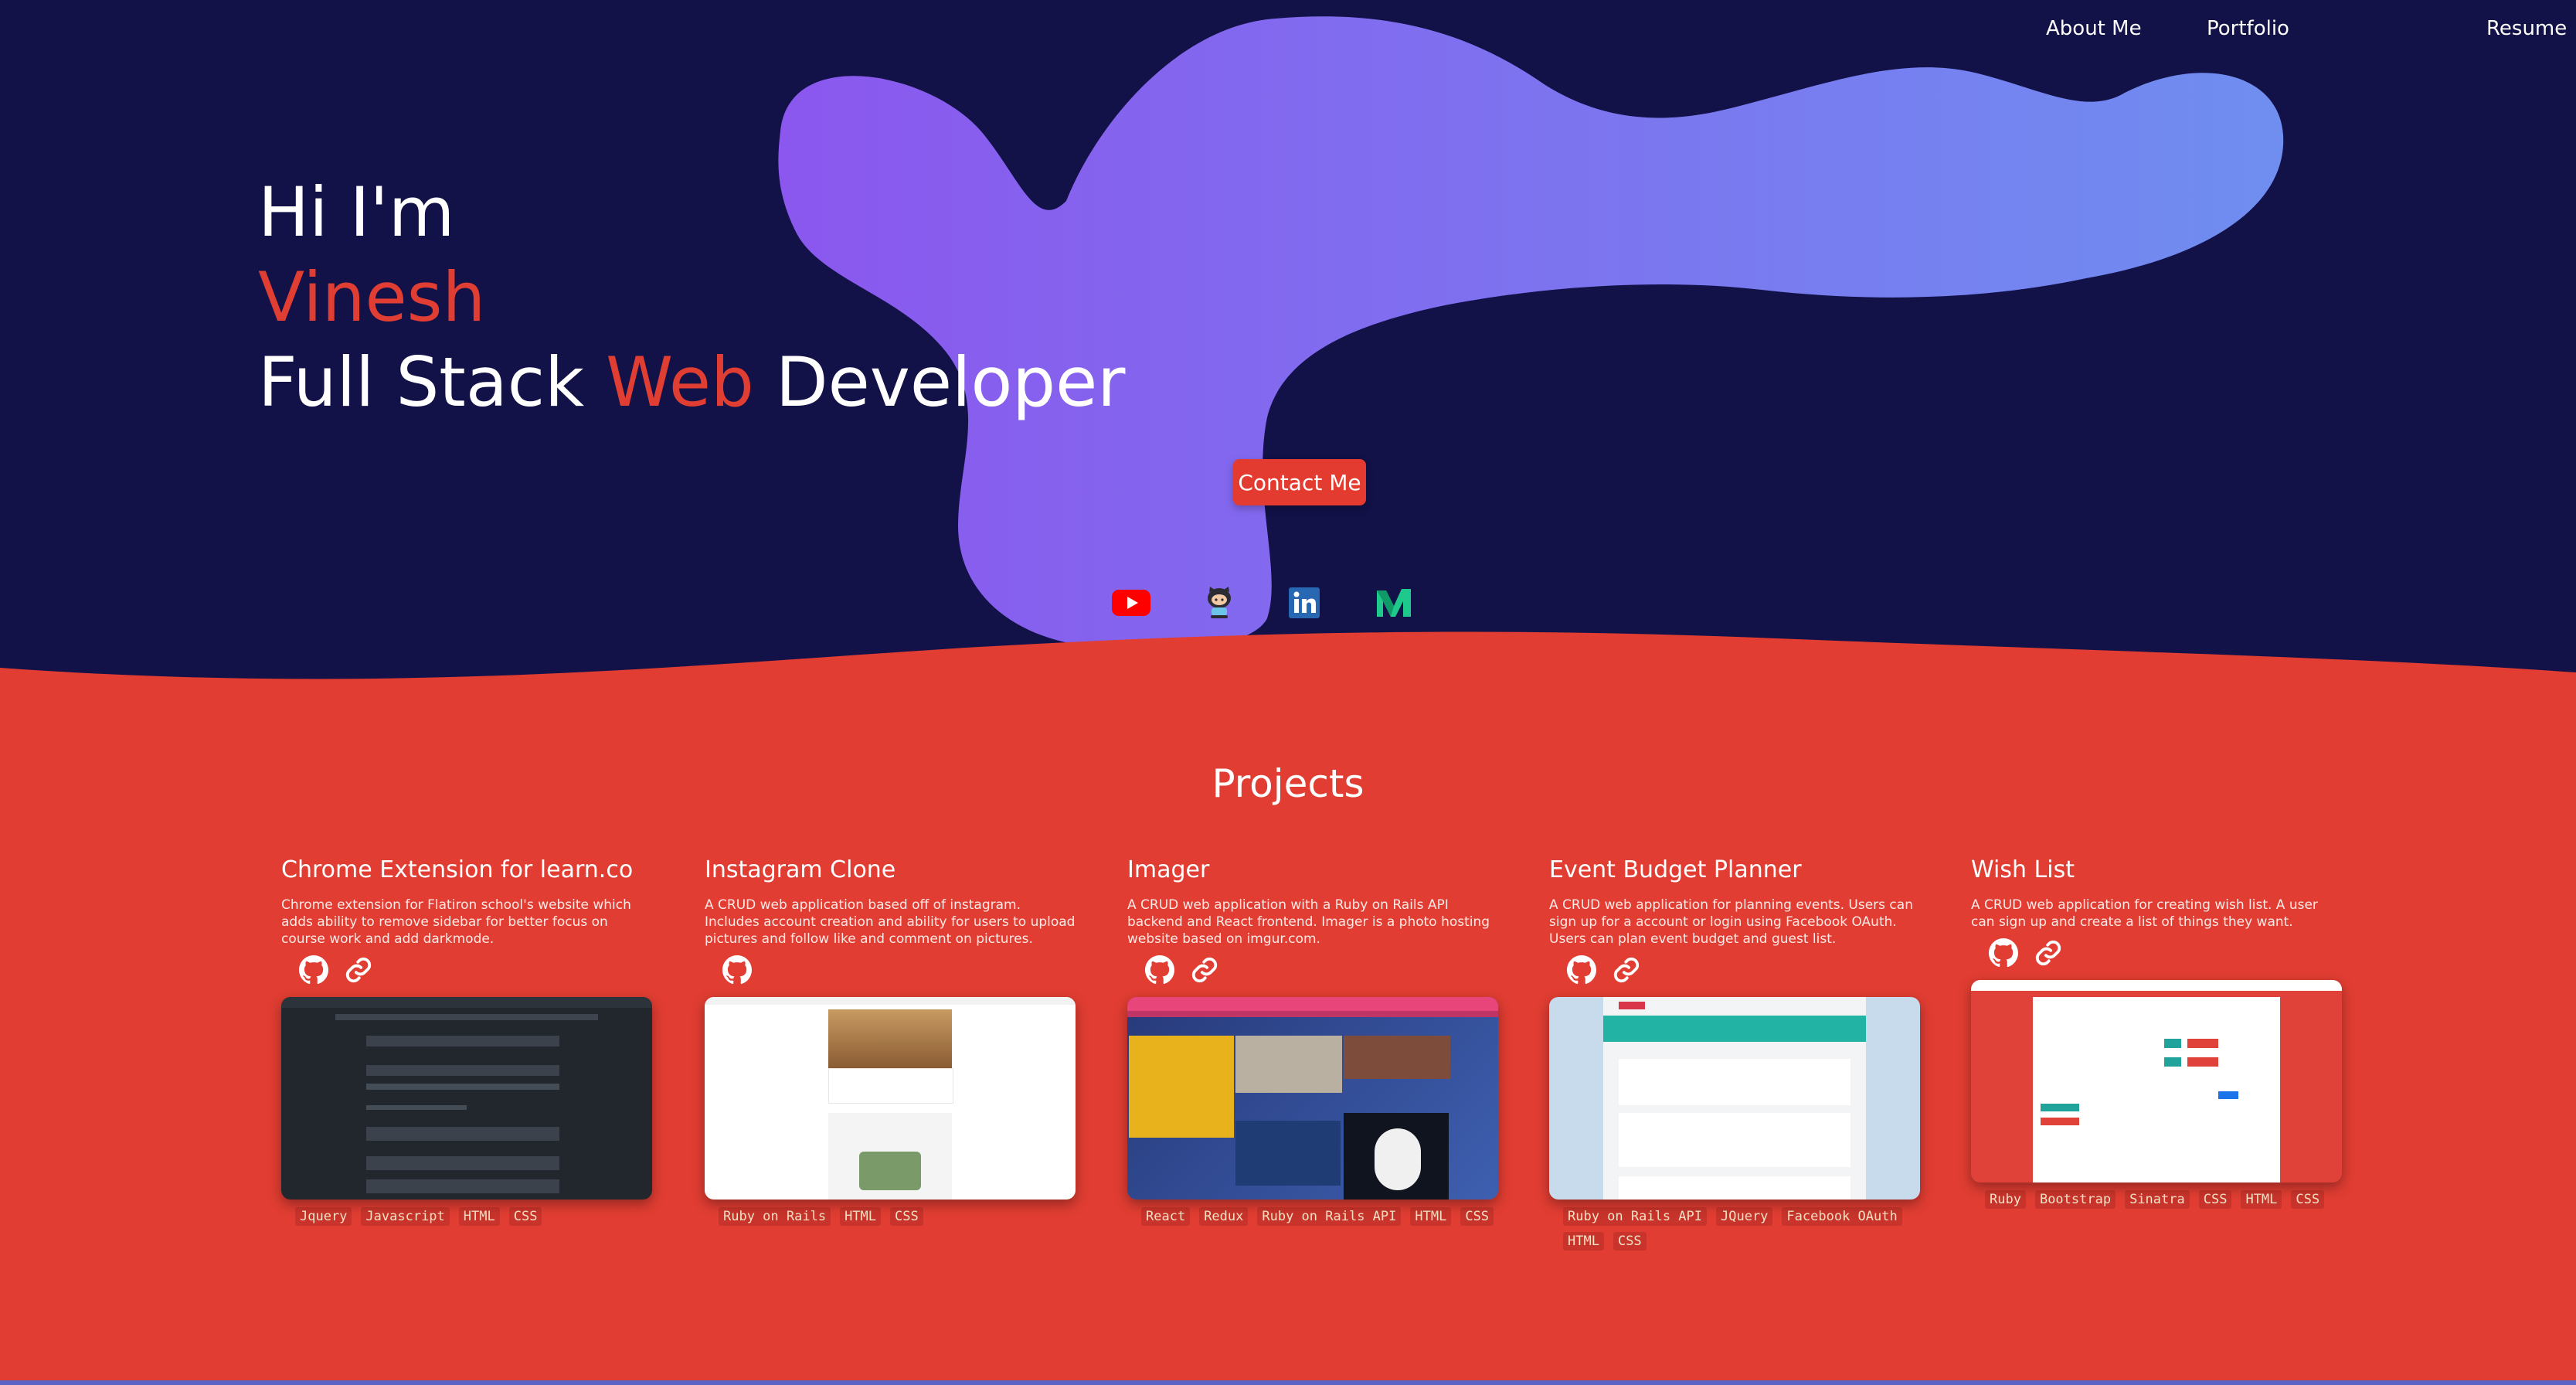 Image resolution: width=2576 pixels, height=1385 pixels. What do you see at coordinates (457, 870) in the screenshot?
I see `project-title: Chrome Extension for learn.co` at bounding box center [457, 870].